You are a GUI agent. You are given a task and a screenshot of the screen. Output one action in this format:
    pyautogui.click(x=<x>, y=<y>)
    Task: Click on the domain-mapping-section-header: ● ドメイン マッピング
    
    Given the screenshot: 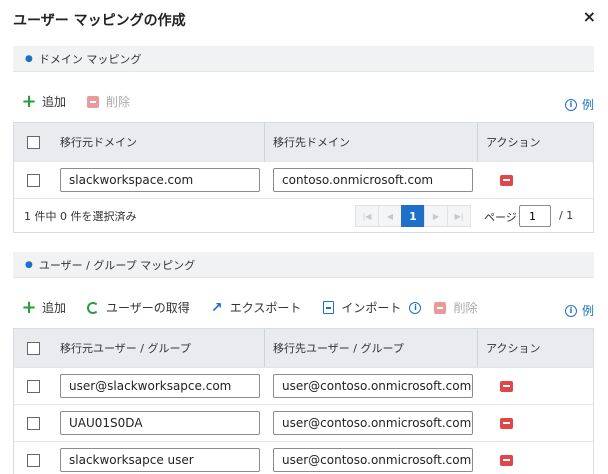 What is the action you would take?
    pyautogui.click(x=303, y=59)
    